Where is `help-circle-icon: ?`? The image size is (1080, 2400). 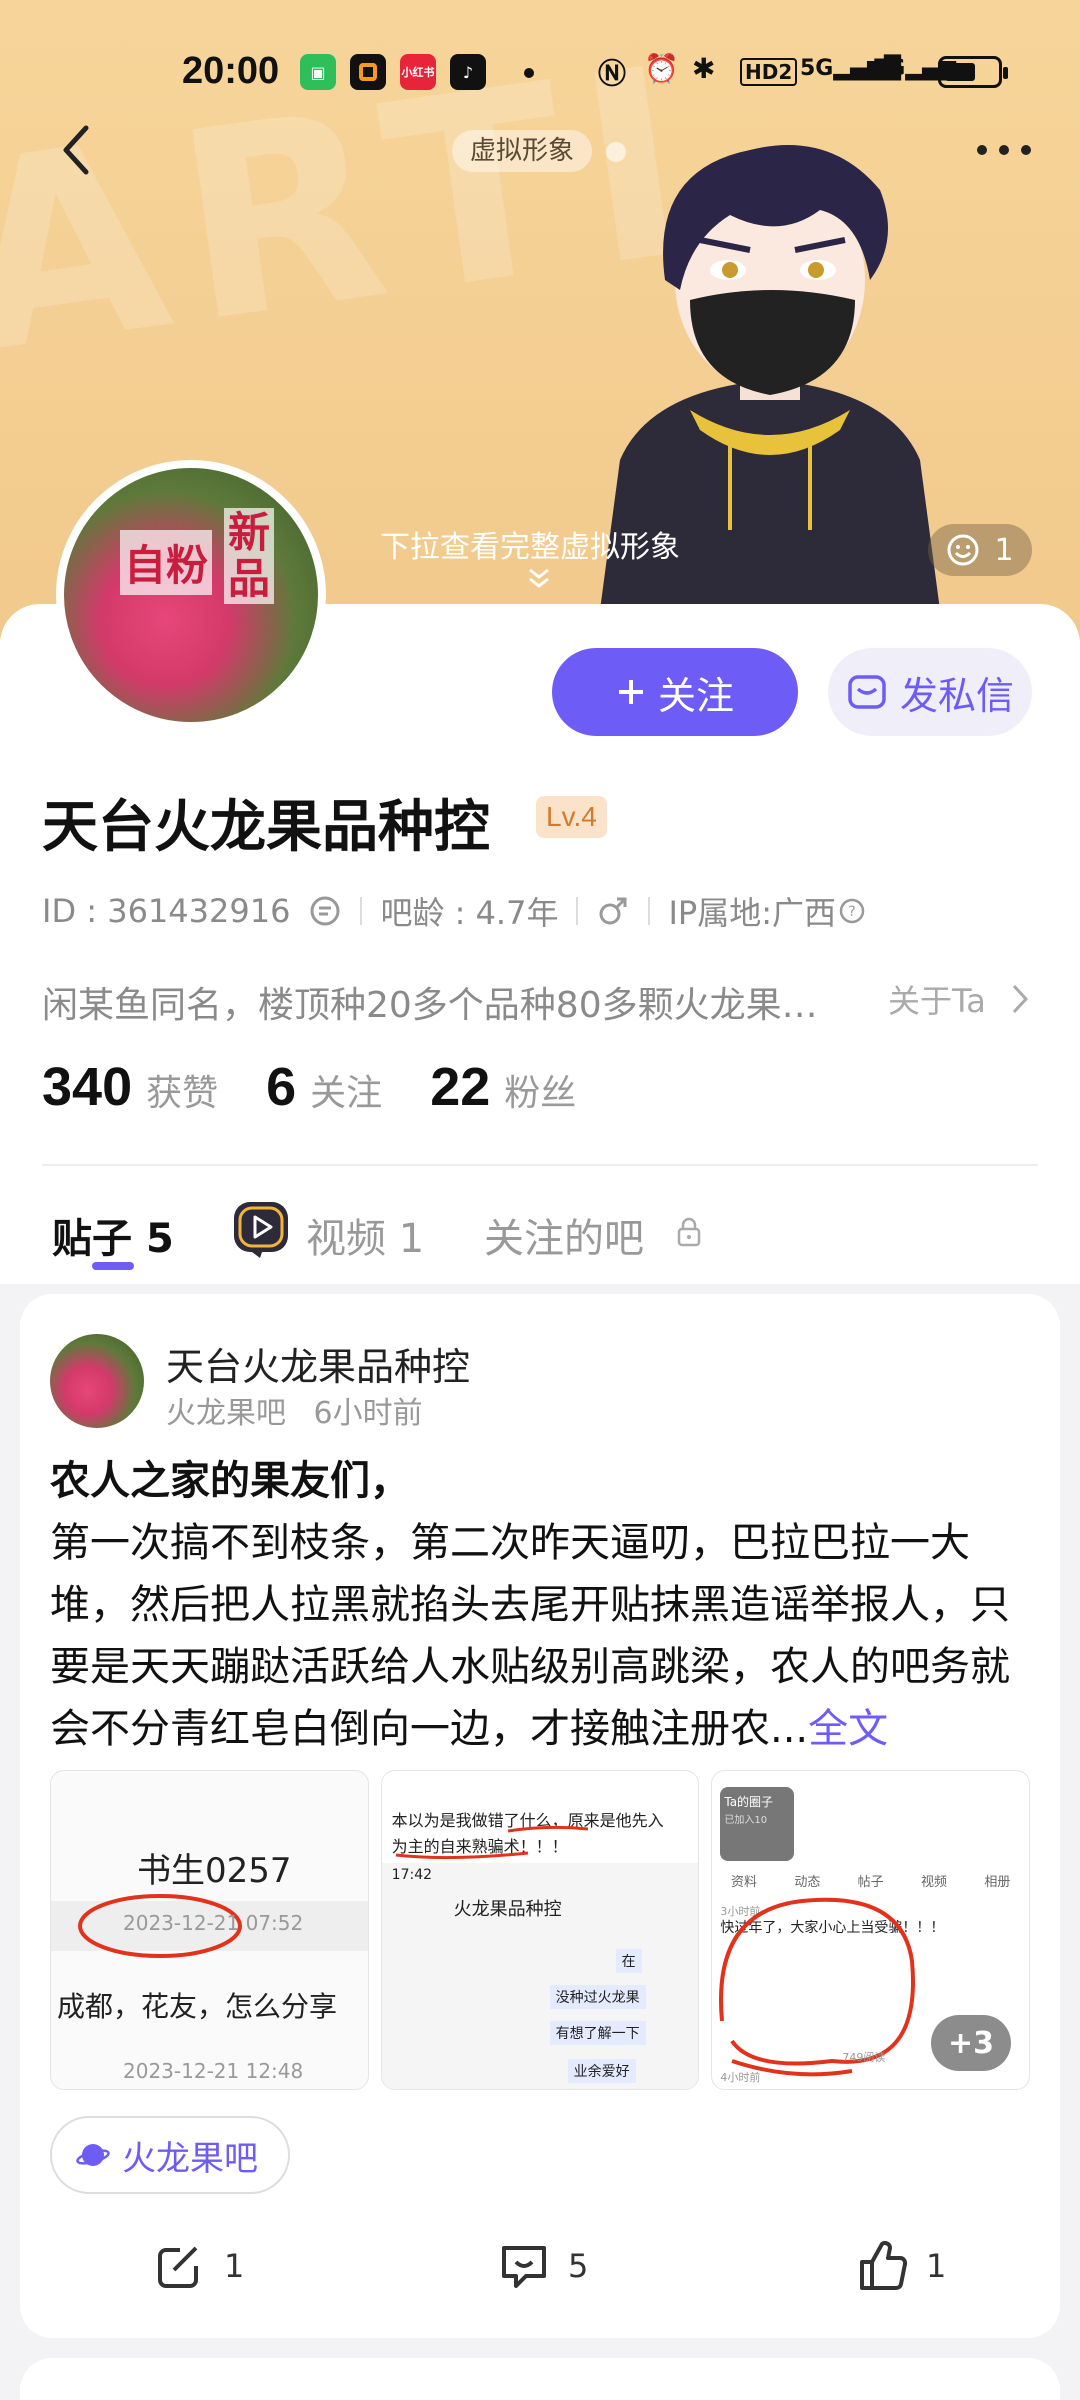 help-circle-icon: ? is located at coordinates (852, 911).